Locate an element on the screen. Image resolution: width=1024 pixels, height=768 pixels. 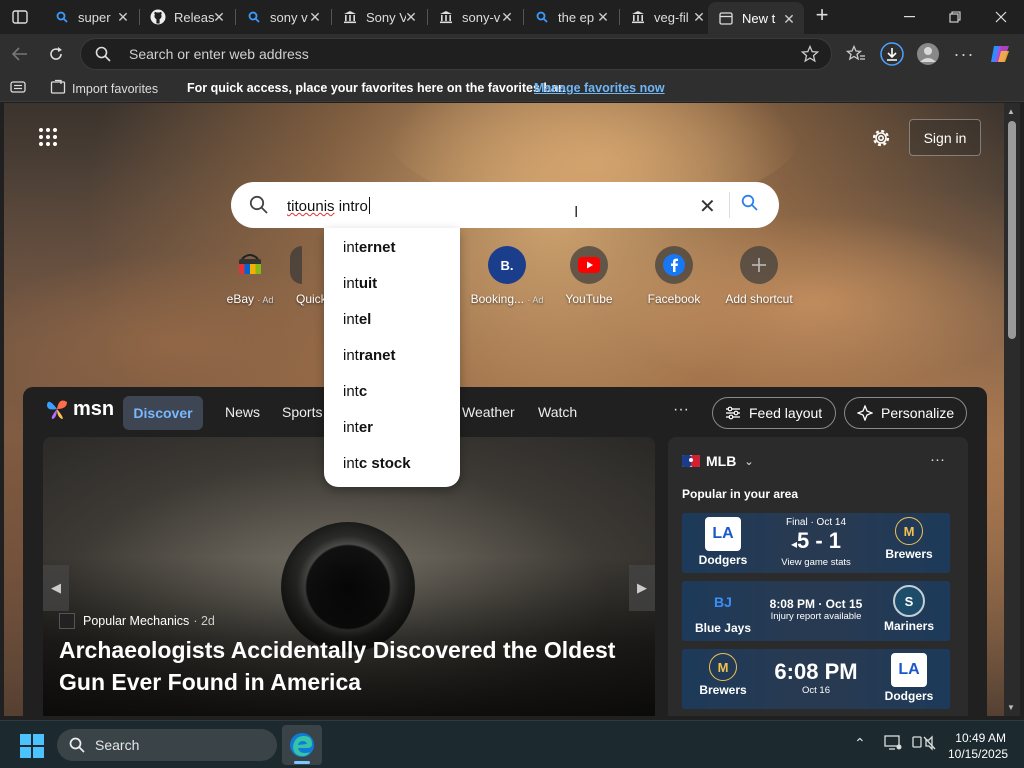
apps-grid-icon is located at coordinates (48, 137).